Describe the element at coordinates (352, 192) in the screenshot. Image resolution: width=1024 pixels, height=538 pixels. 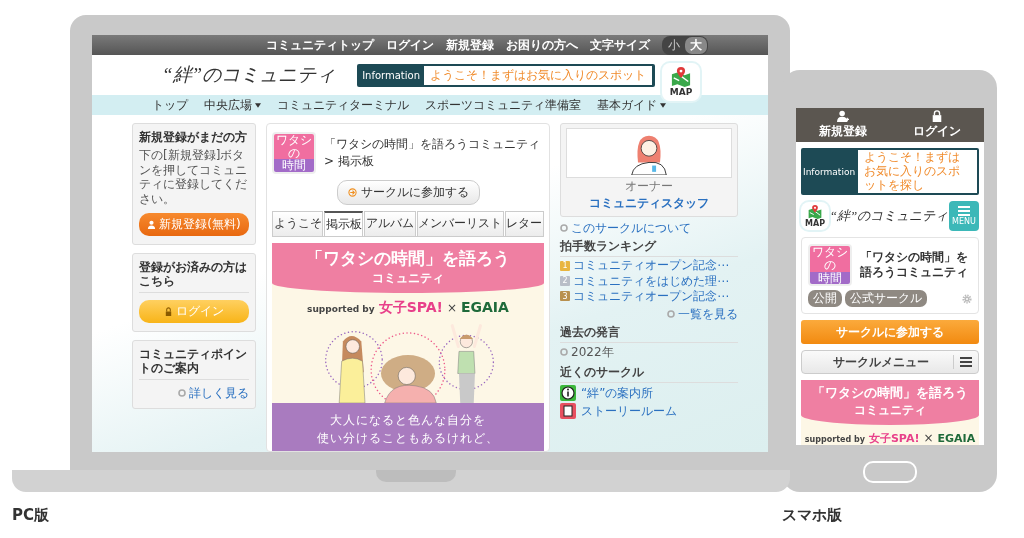
I see `enter-icon` at that location.